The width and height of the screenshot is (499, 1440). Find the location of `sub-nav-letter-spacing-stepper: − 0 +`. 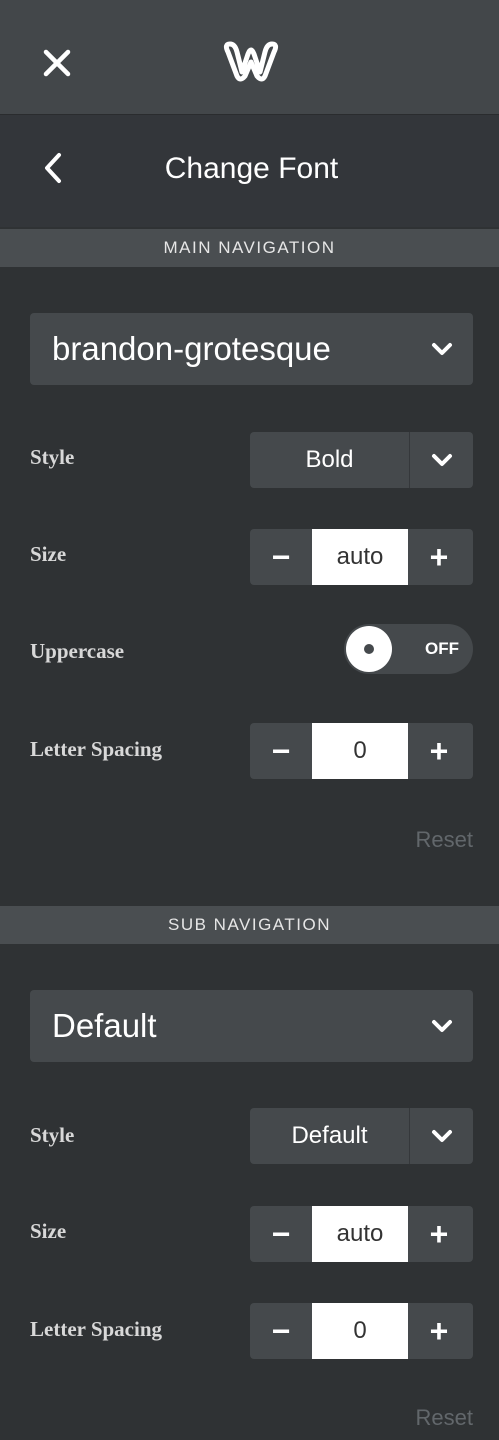

sub-nav-letter-spacing-stepper: − 0 + is located at coordinates (361, 1331).